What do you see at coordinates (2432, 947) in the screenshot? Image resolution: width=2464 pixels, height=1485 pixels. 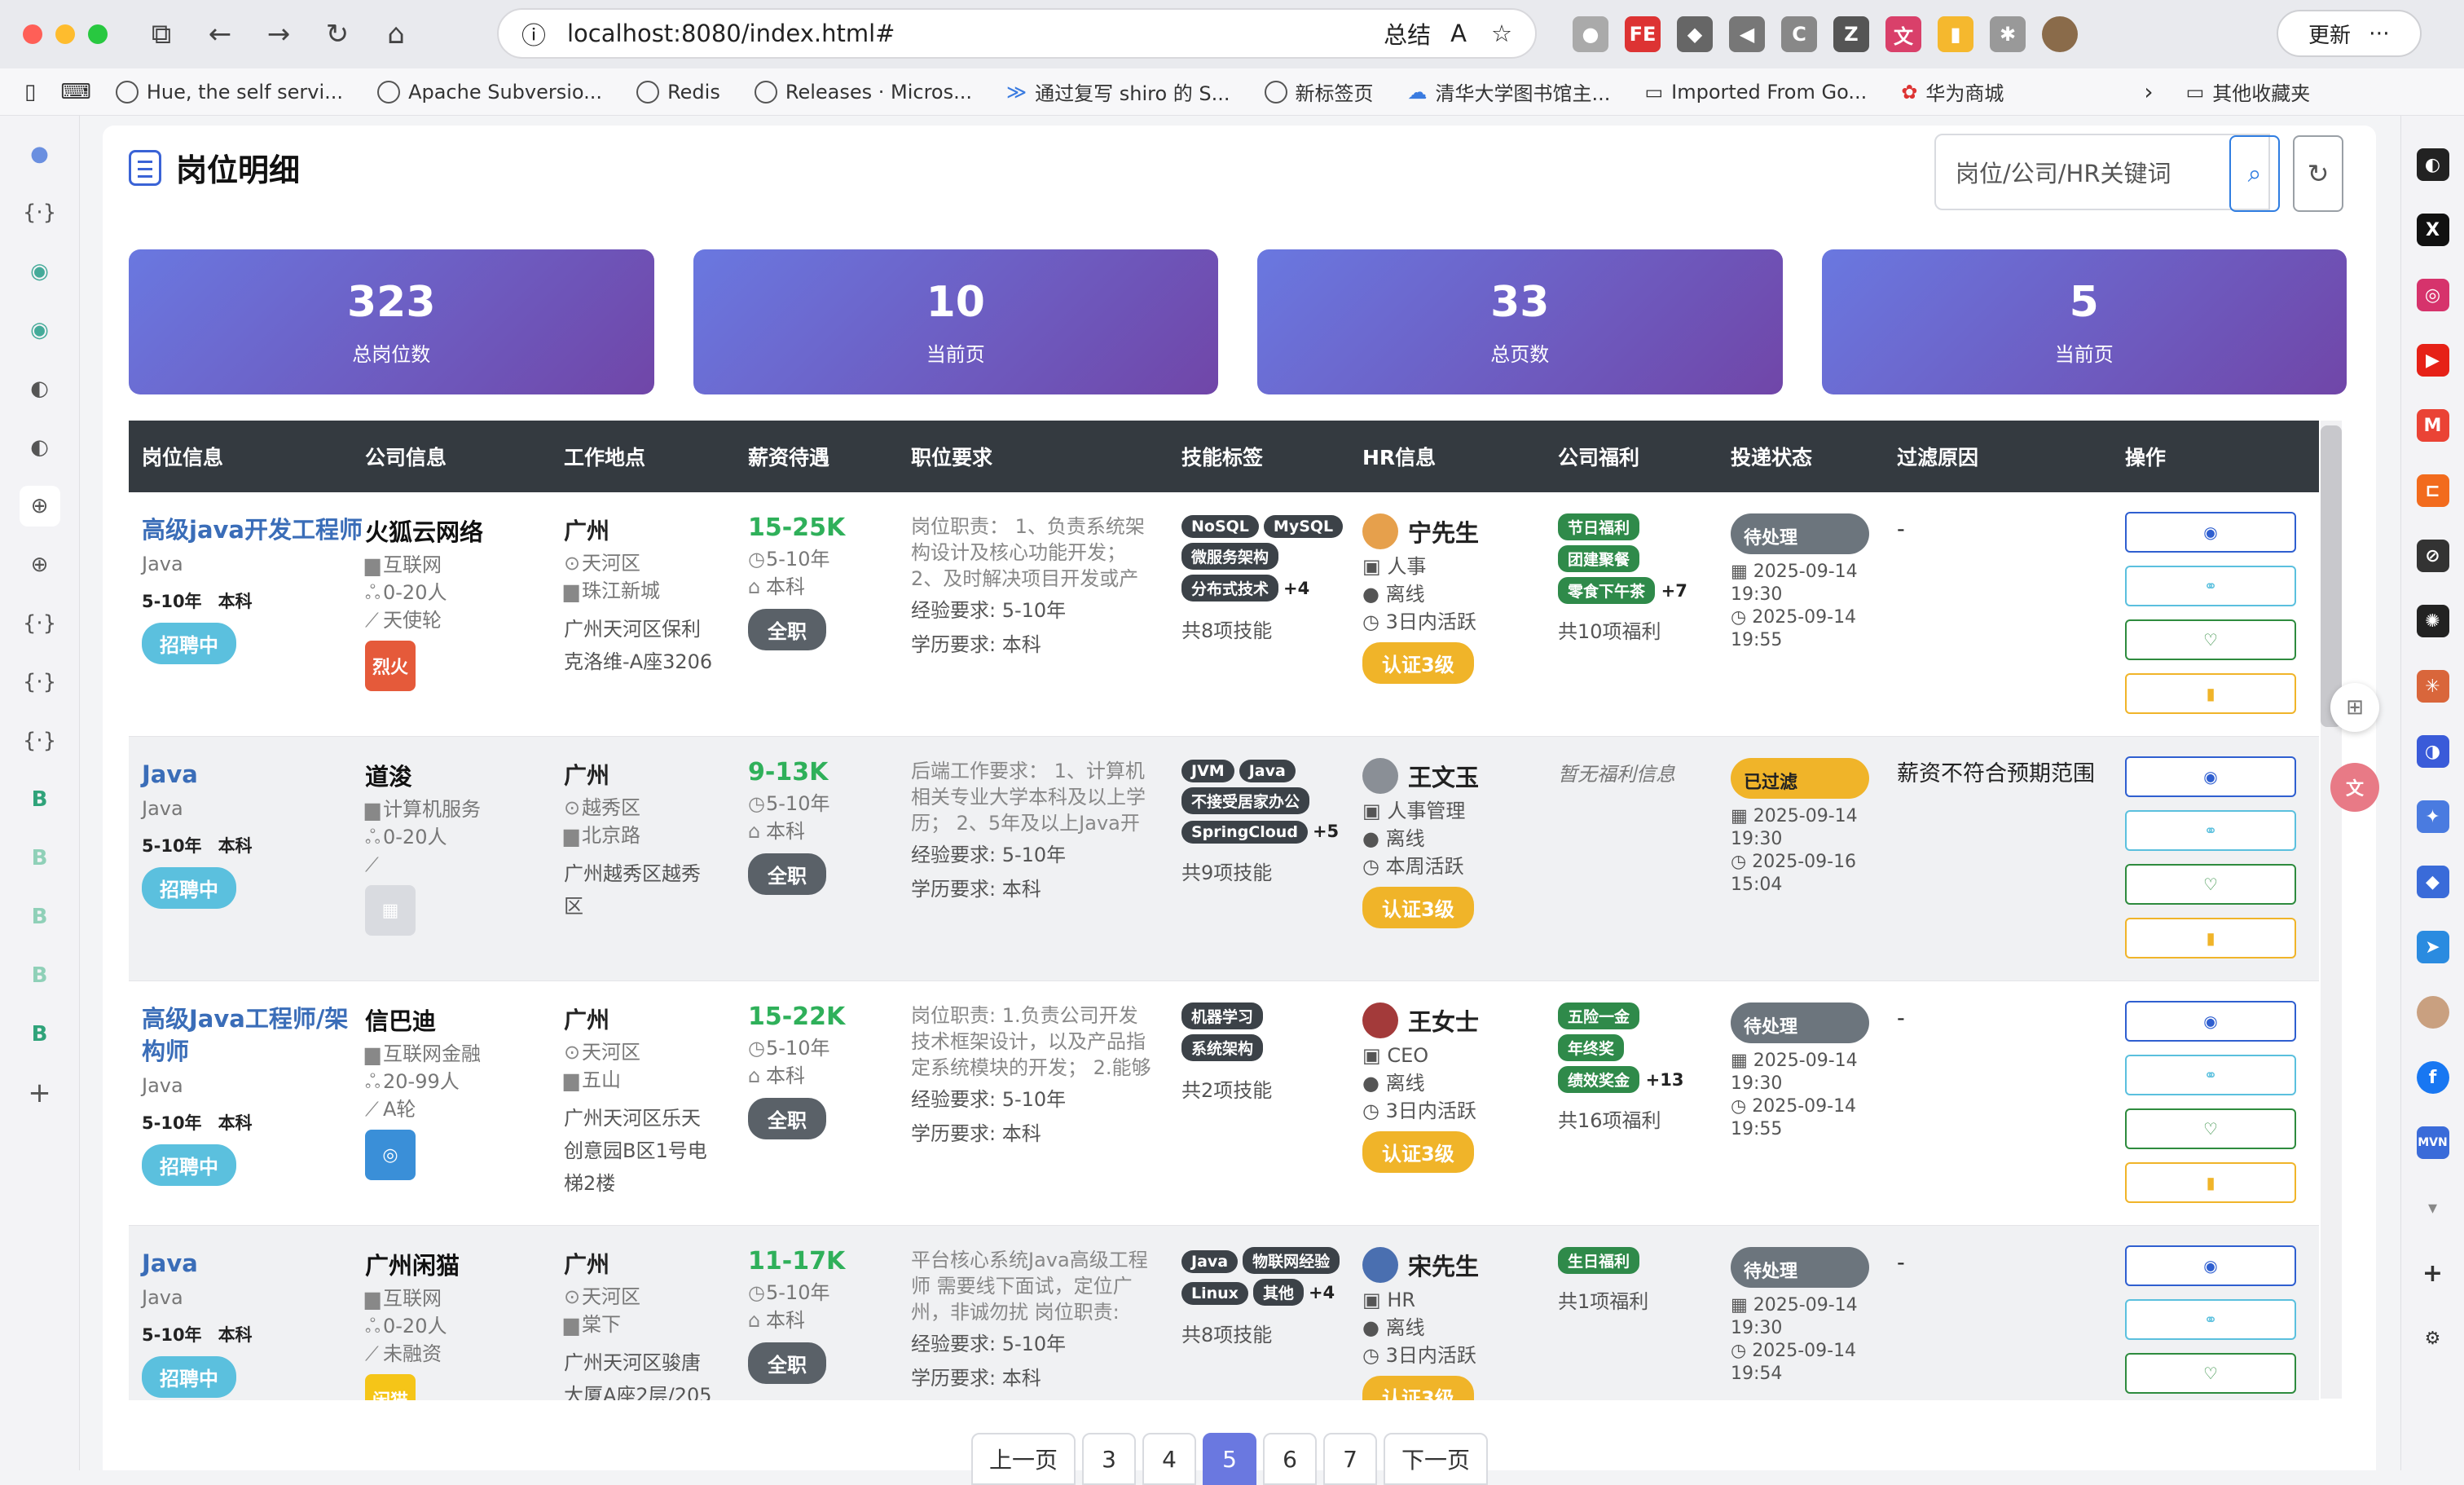 I see `telegram-icon: ➤` at bounding box center [2432, 947].